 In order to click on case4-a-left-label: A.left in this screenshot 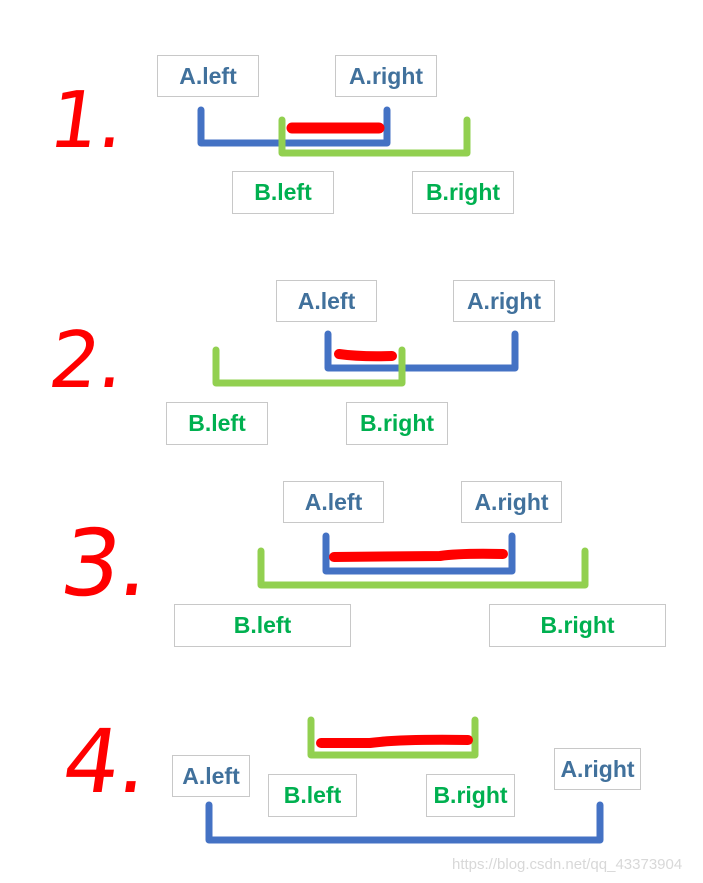, I will do `click(211, 776)`.